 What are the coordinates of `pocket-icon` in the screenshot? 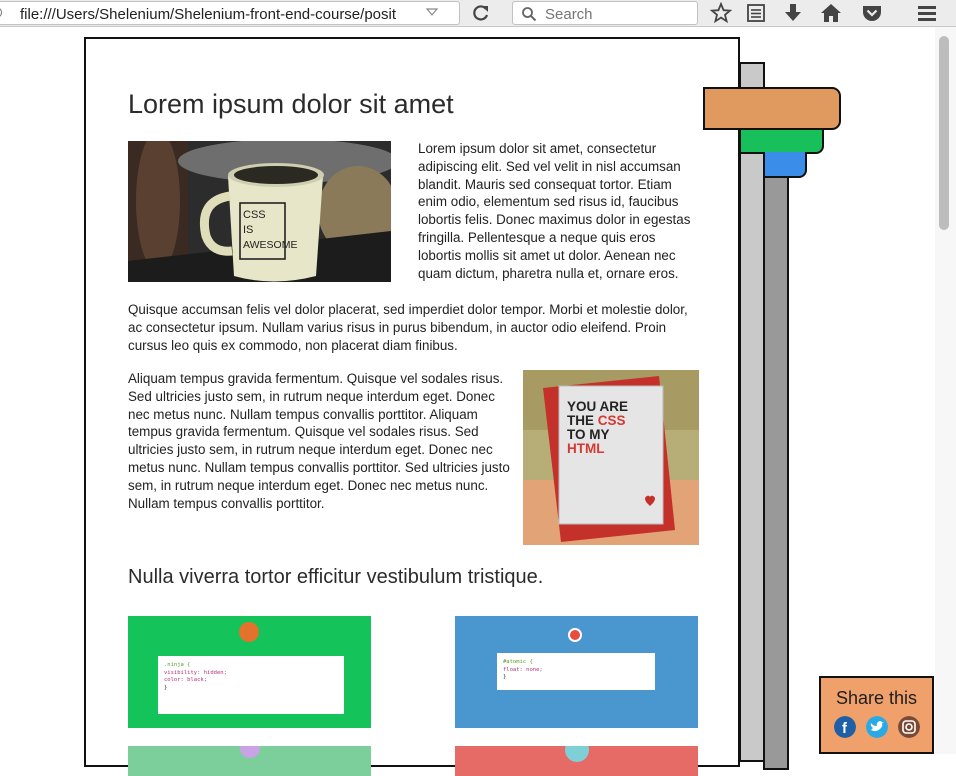 It's located at (872, 13).